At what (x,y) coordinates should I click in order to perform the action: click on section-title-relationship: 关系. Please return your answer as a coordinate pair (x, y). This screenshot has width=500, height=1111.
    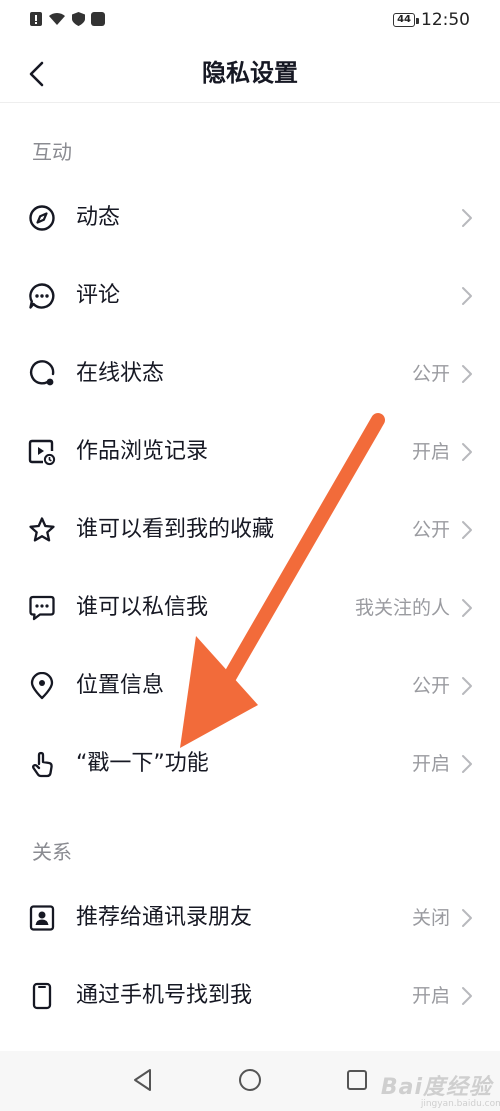
    Looking at the image, I should click on (52, 852).